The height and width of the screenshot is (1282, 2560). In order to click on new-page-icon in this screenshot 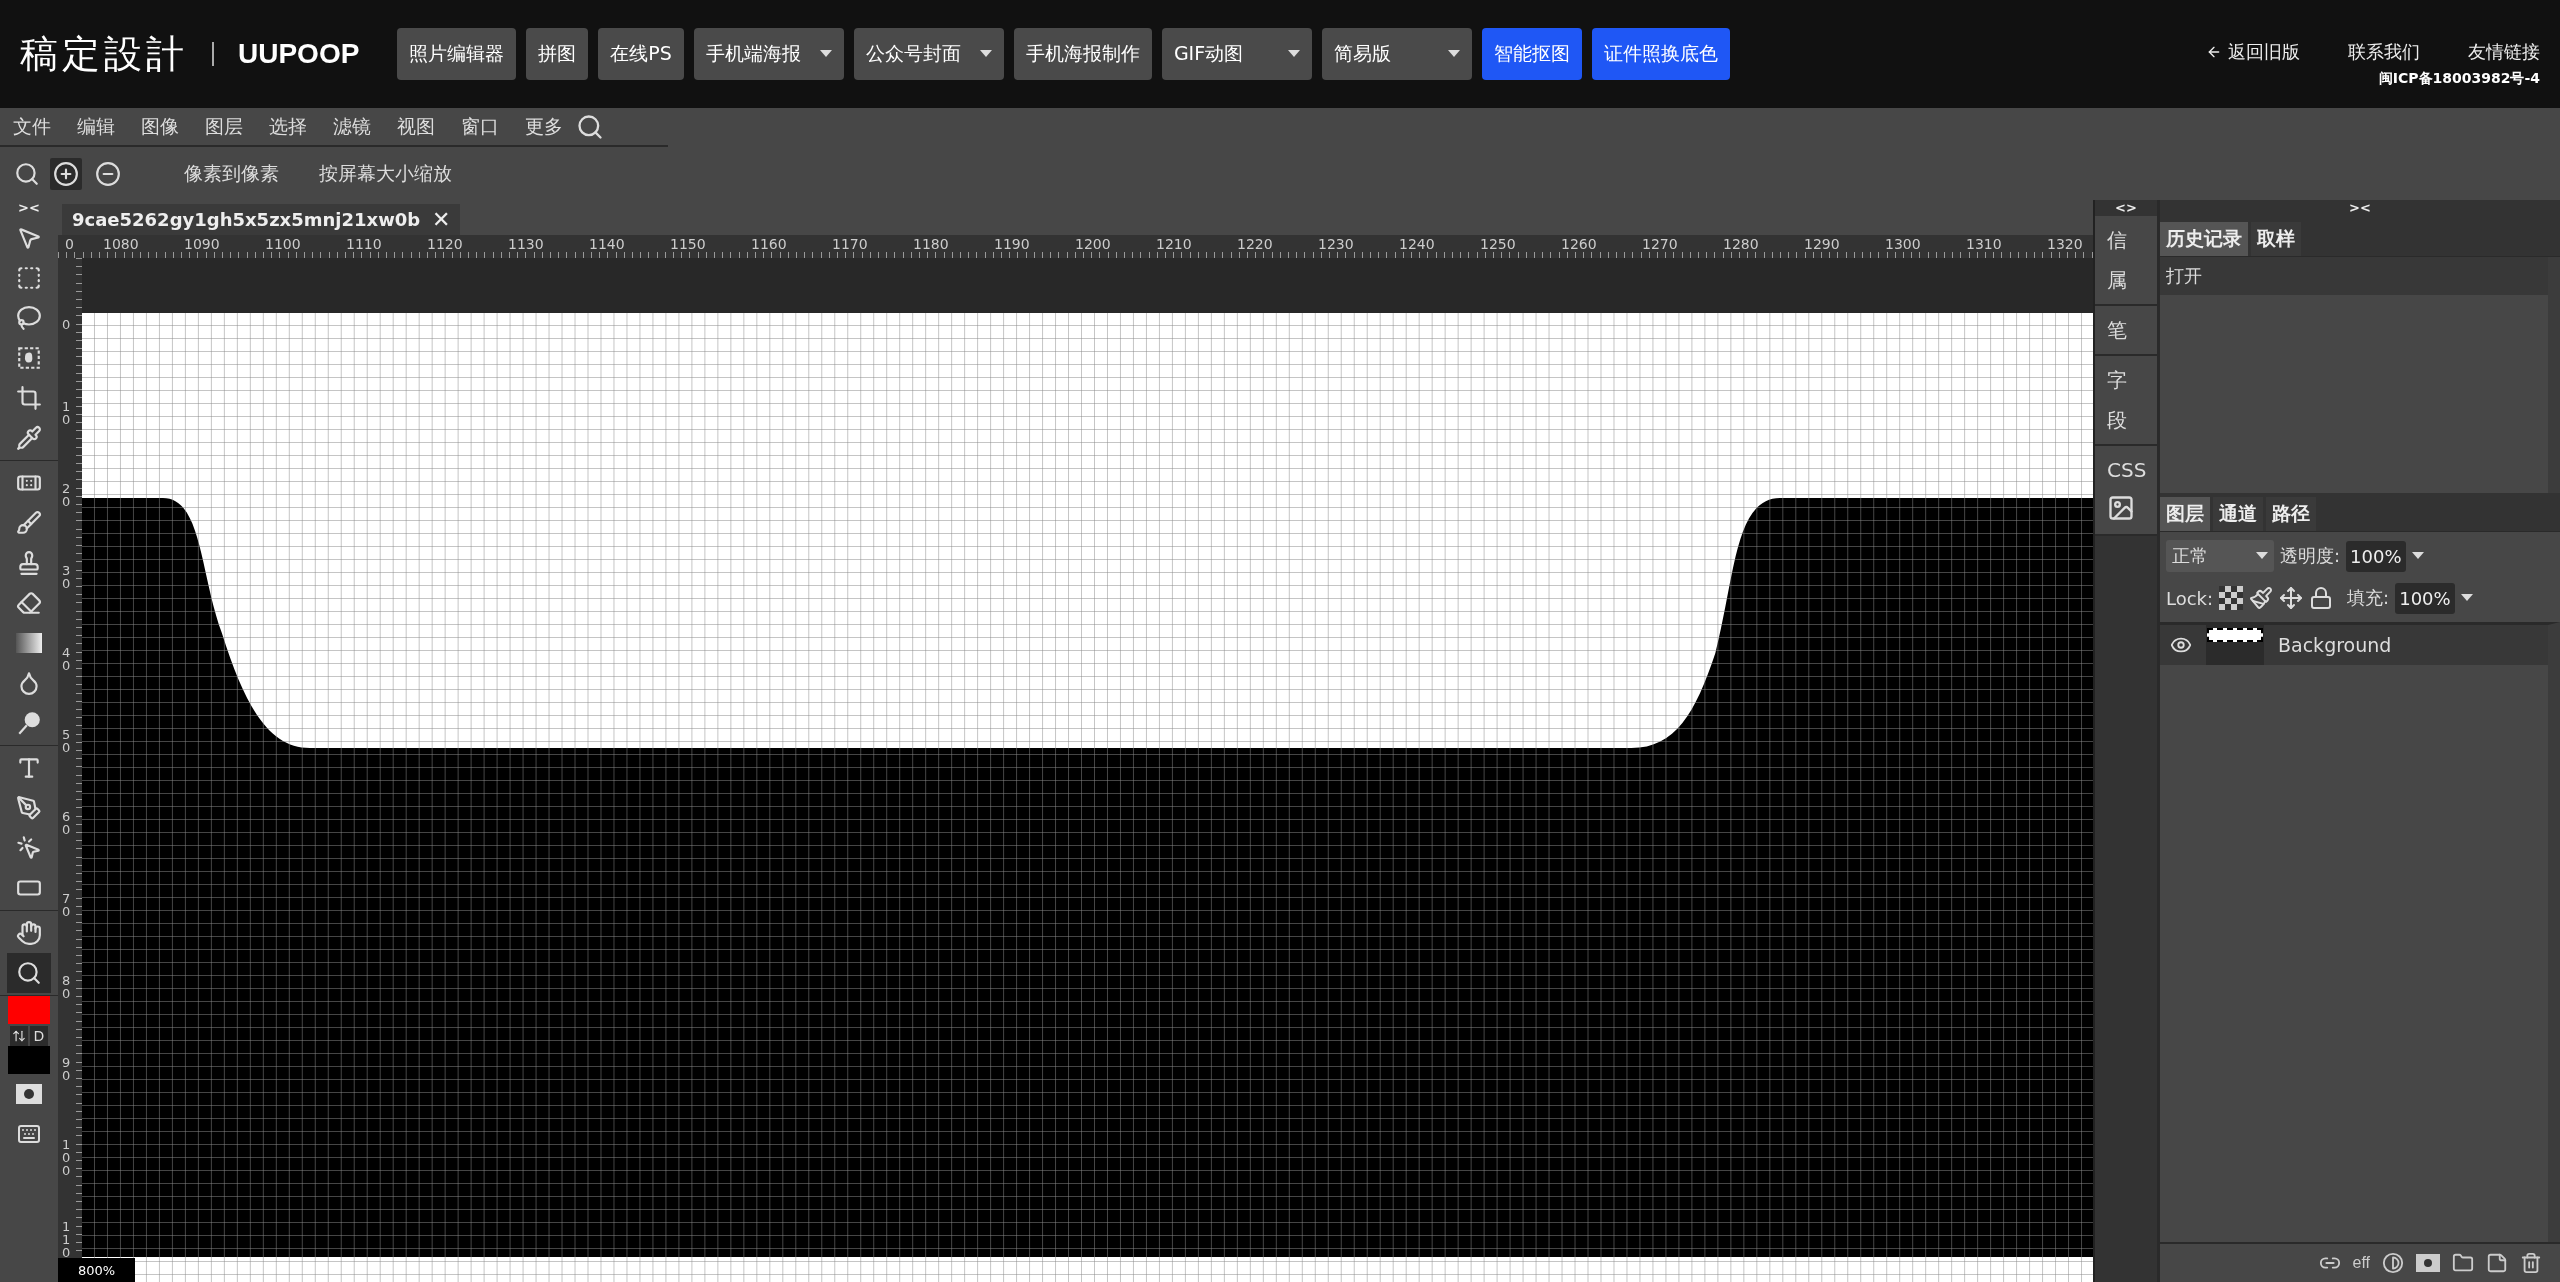, I will do `click(2497, 1263)`.